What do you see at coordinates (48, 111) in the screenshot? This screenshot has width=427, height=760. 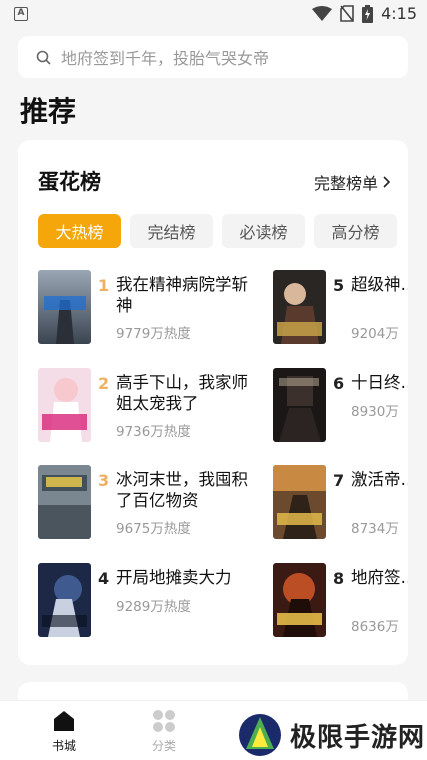 I see `page-title: 推荐` at bounding box center [48, 111].